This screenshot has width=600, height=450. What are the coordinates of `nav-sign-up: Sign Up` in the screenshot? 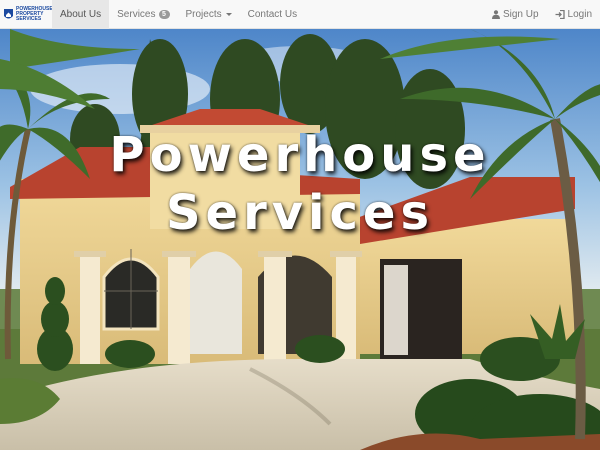 It's located at (515, 14).